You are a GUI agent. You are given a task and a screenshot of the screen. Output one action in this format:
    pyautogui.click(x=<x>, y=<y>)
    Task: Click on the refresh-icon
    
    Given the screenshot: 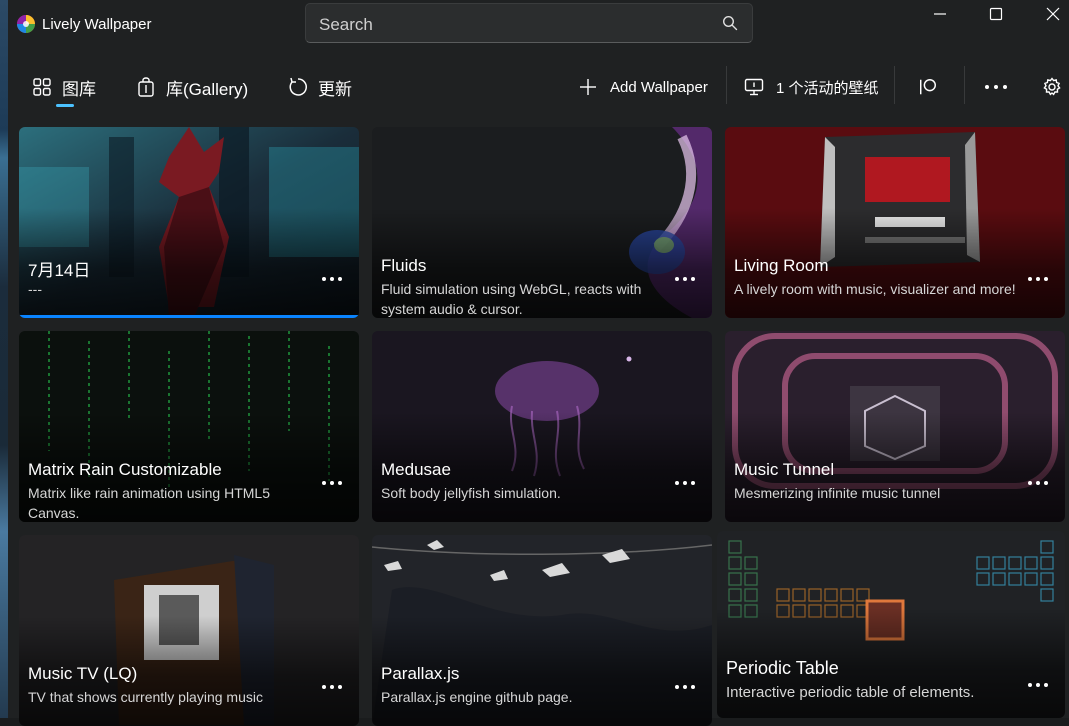 What is the action you would take?
    pyautogui.click(x=298, y=87)
    